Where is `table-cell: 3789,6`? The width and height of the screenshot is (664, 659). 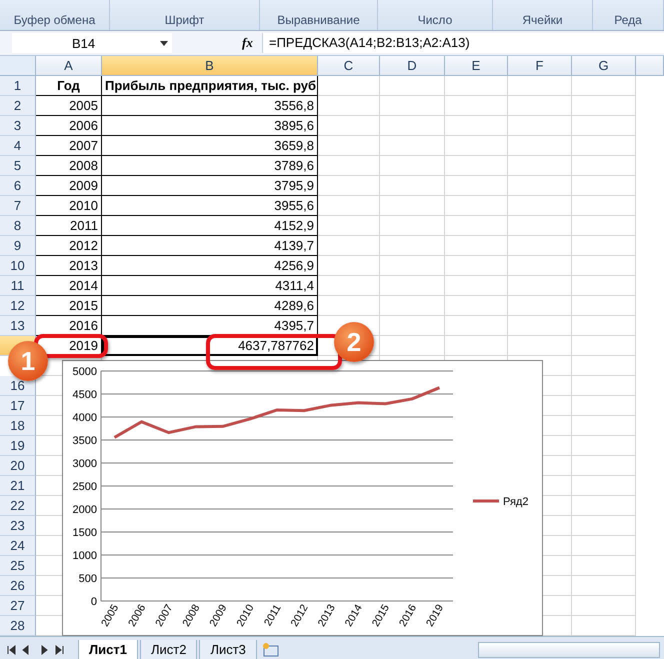 table-cell: 3789,6 is located at coordinates (210, 166).